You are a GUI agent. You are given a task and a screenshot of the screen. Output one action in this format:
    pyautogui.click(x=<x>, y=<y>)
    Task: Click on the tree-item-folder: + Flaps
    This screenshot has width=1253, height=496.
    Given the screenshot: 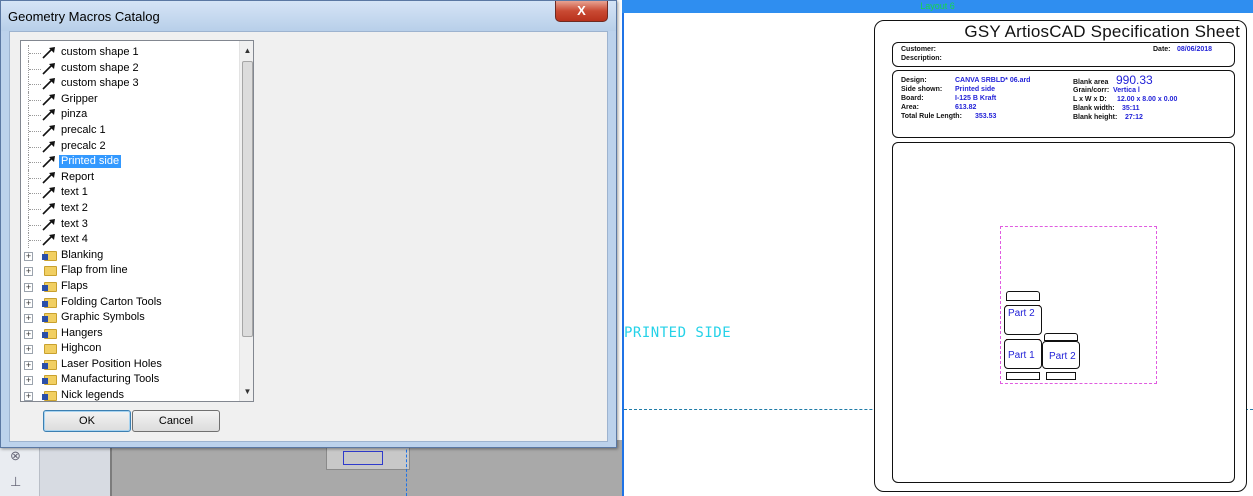 What is the action you would take?
    pyautogui.click(x=130, y=287)
    